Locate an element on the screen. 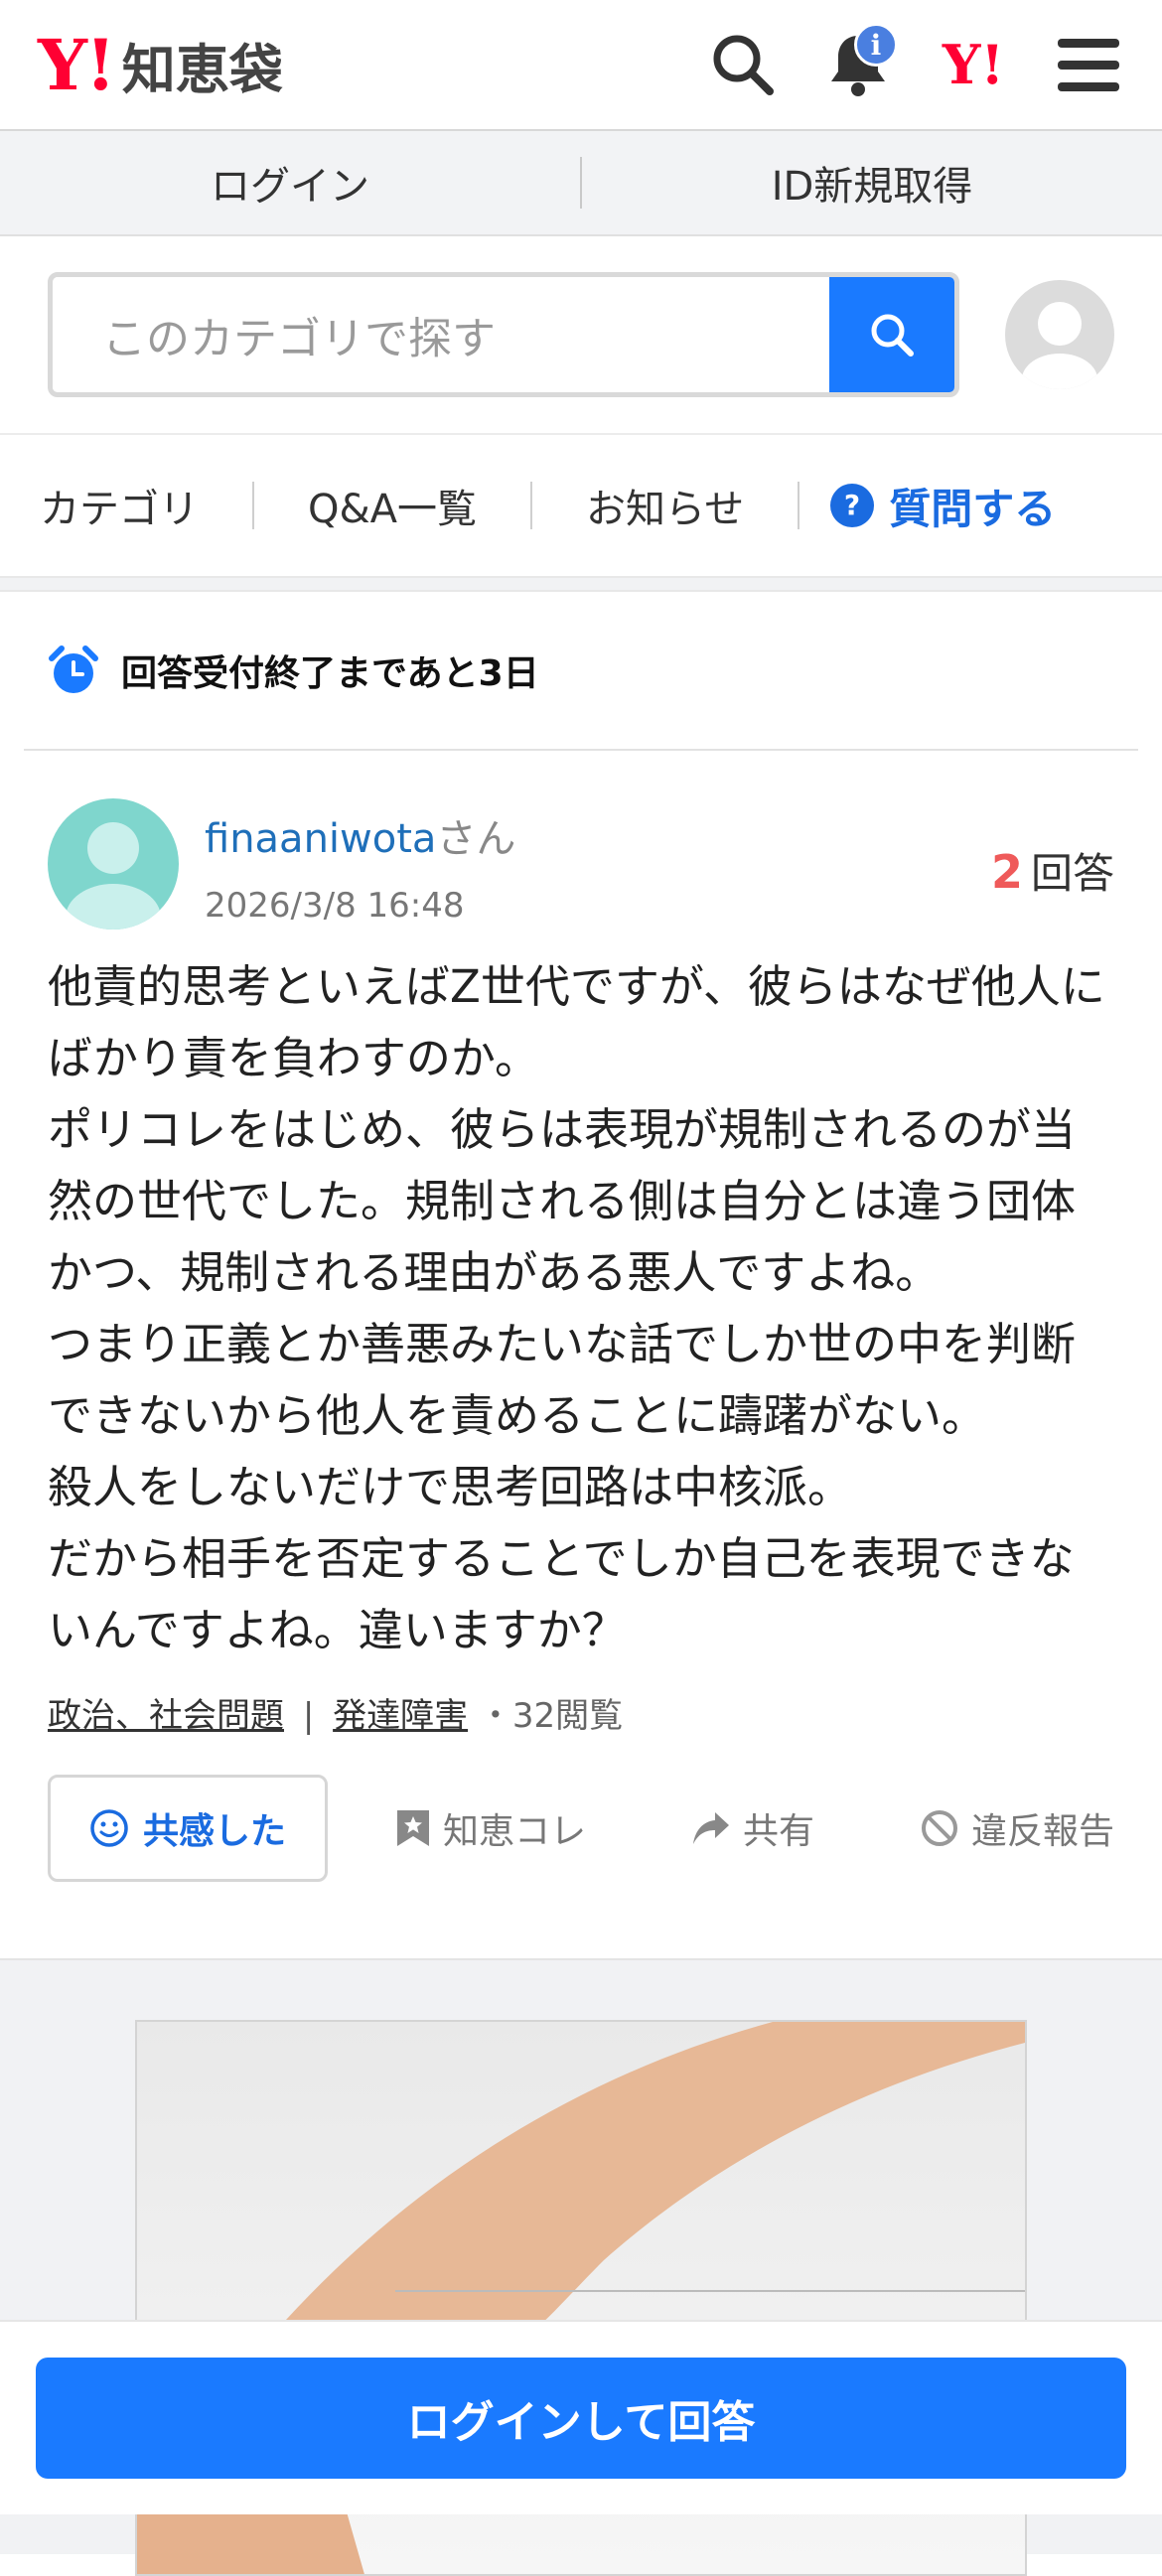 The height and width of the screenshot is (2576, 1162). deadline-text: 回答受付終了まであと3日 is located at coordinates (330, 674).